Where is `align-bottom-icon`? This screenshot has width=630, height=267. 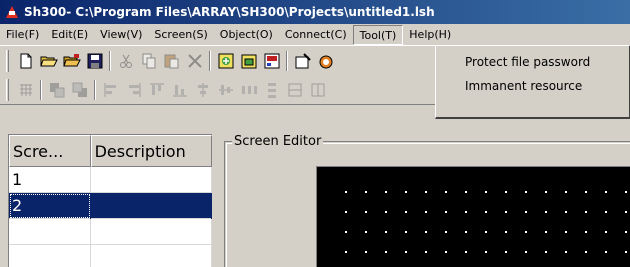 align-bottom-icon is located at coordinates (179, 90).